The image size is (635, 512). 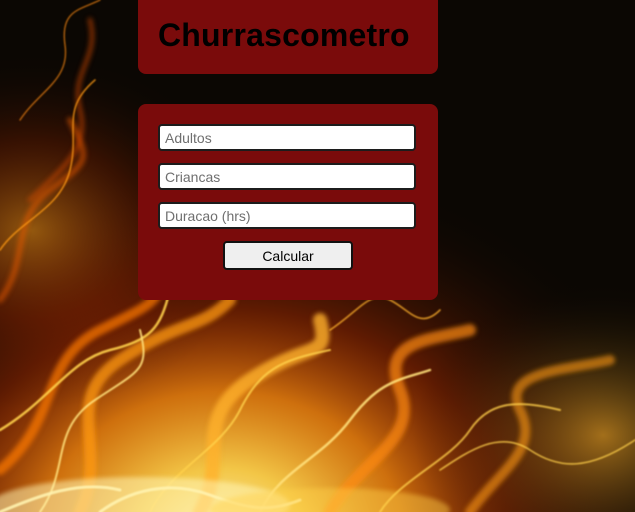 I want to click on children-input, so click(x=287, y=176).